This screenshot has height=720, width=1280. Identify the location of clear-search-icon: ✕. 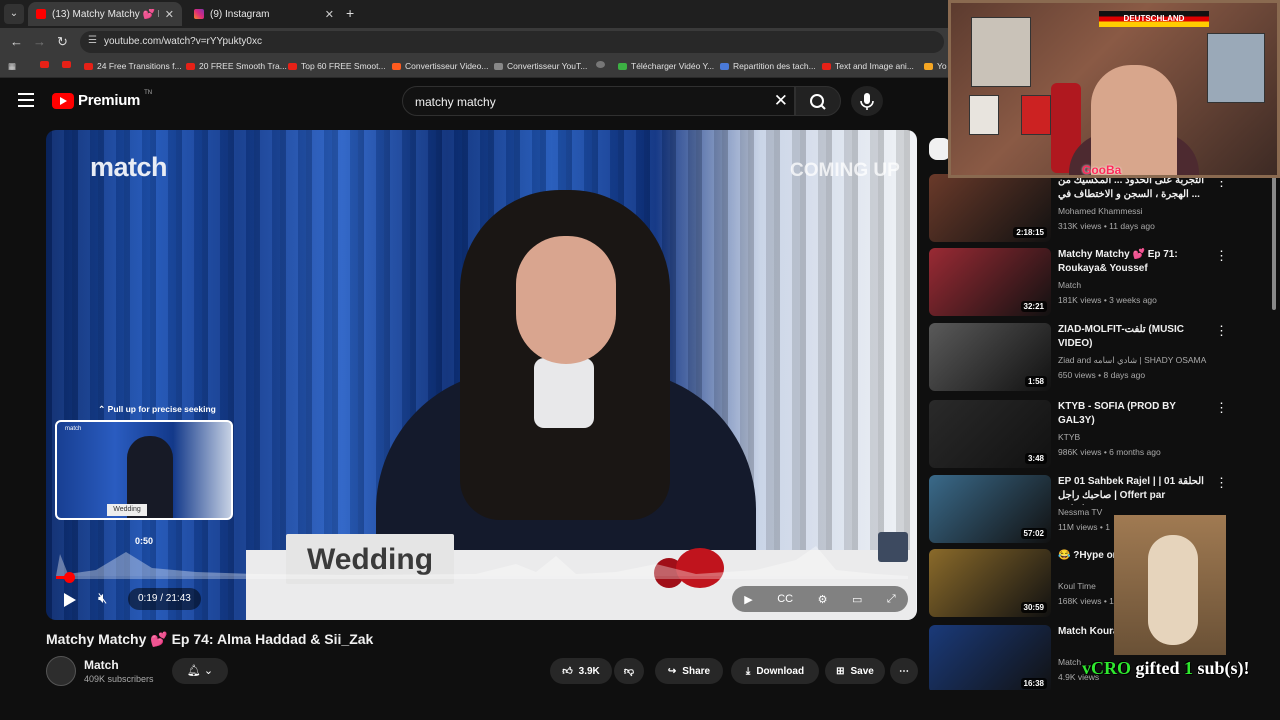
(781, 101).